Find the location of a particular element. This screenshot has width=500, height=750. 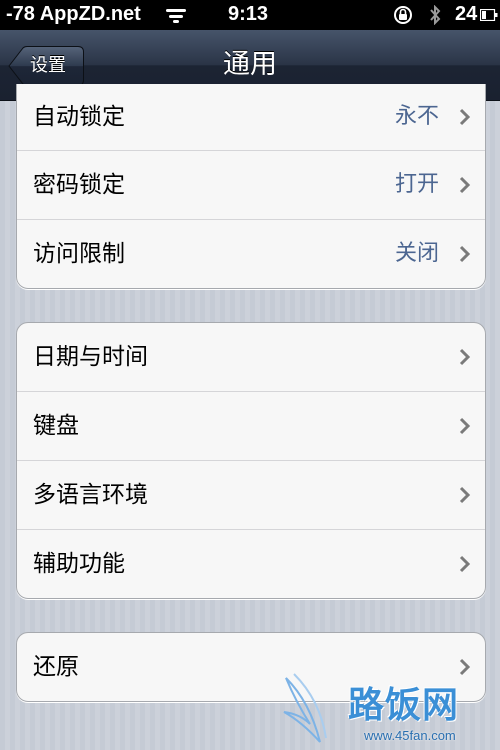

settings-group-reset: 还原 is located at coordinates (251, 667).